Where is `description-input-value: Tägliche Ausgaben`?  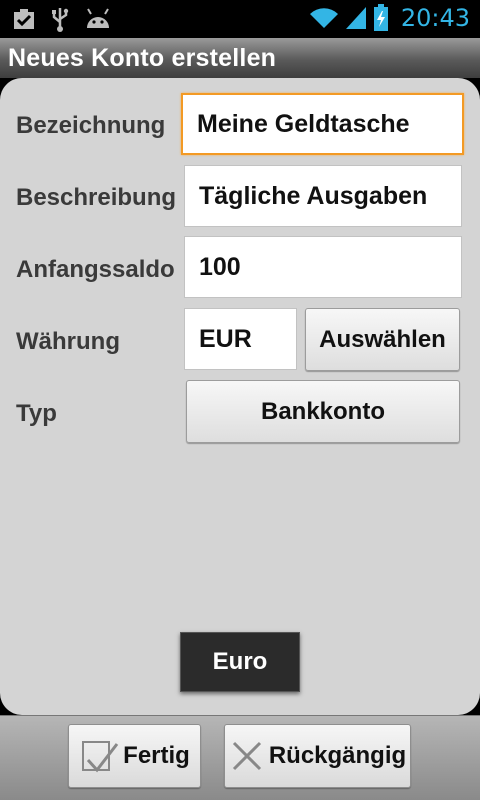 description-input-value: Tägliche Ausgaben is located at coordinates (313, 195).